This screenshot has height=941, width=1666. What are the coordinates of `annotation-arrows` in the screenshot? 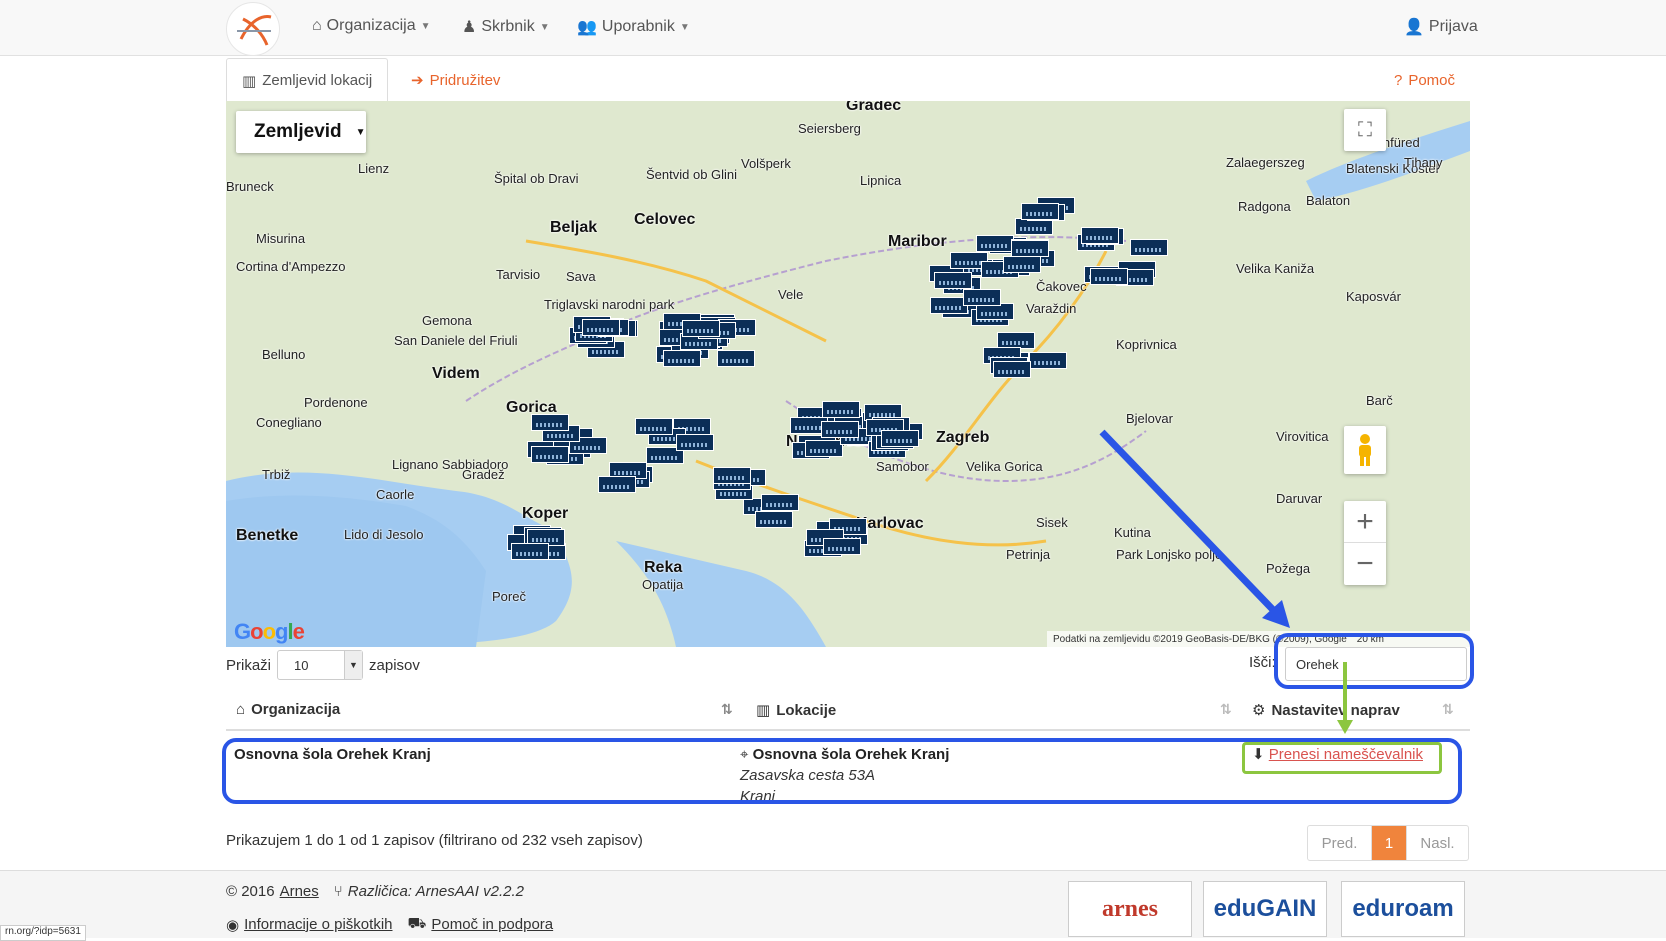 It's located at (1226, 581).